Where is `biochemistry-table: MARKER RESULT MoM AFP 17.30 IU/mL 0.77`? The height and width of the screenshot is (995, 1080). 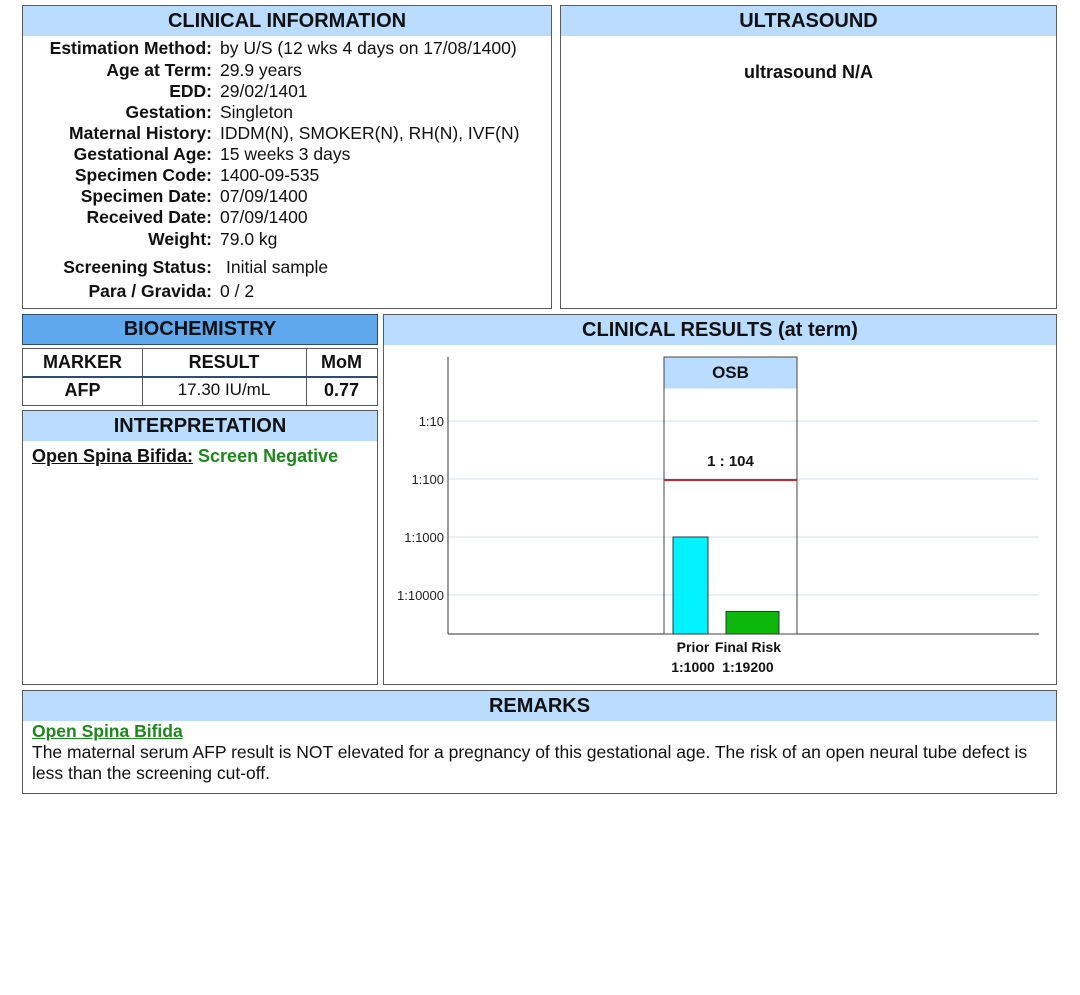 biochemistry-table: MARKER RESULT MoM AFP 17.30 IU/mL 0.77 is located at coordinates (200, 377).